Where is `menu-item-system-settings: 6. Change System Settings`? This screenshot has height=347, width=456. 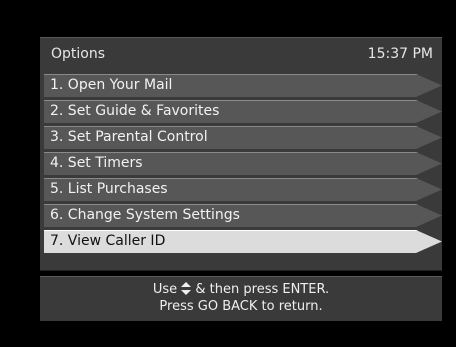 menu-item-system-settings: 6. Change System Settings is located at coordinates (243, 215).